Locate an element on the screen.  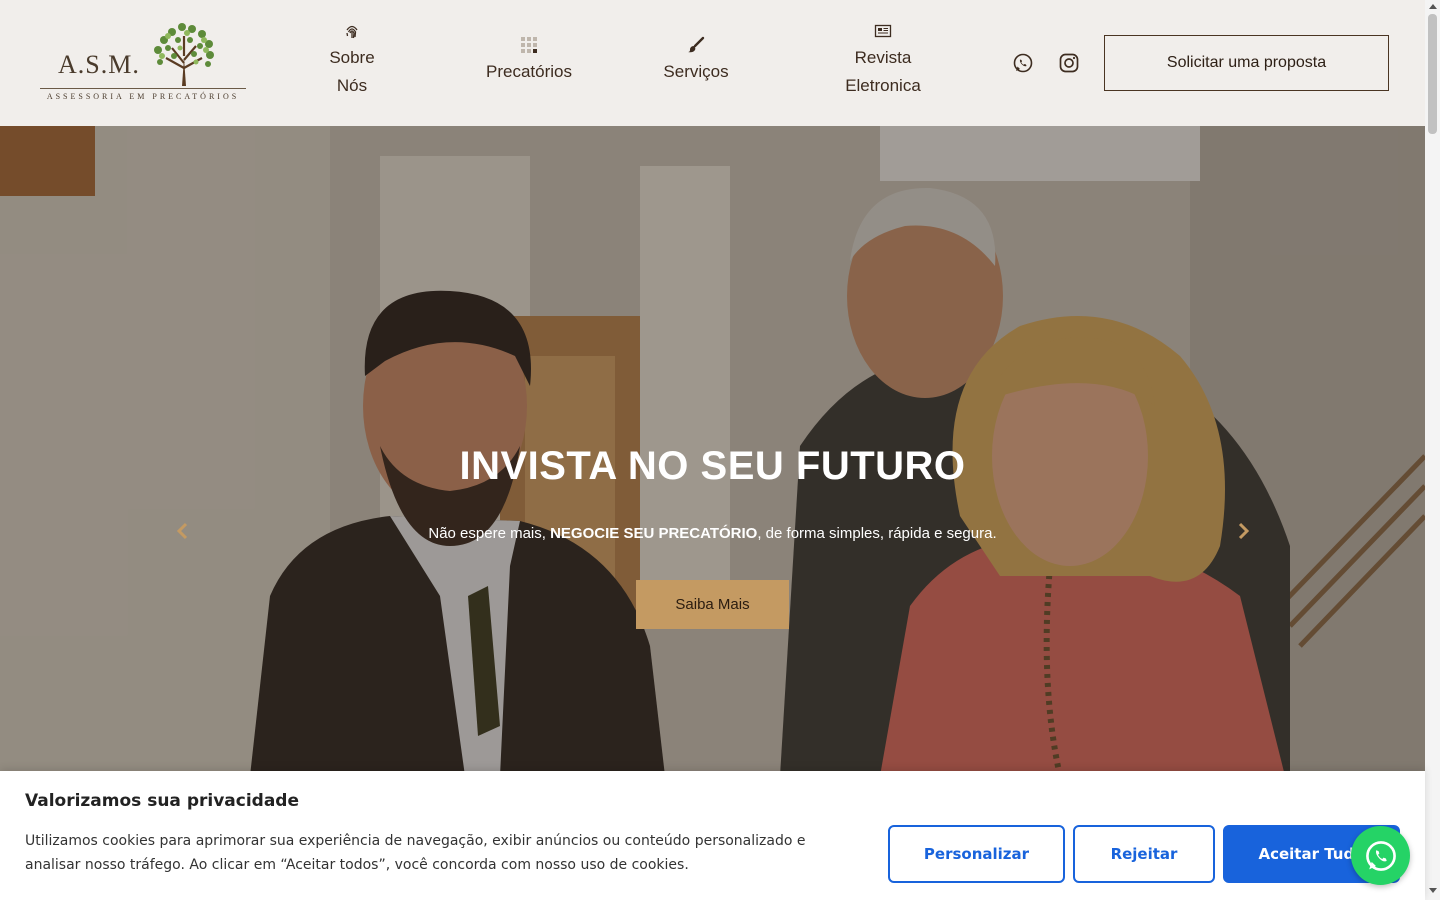
scroll-up-arrow-icon is located at coordinates (1433, 6).